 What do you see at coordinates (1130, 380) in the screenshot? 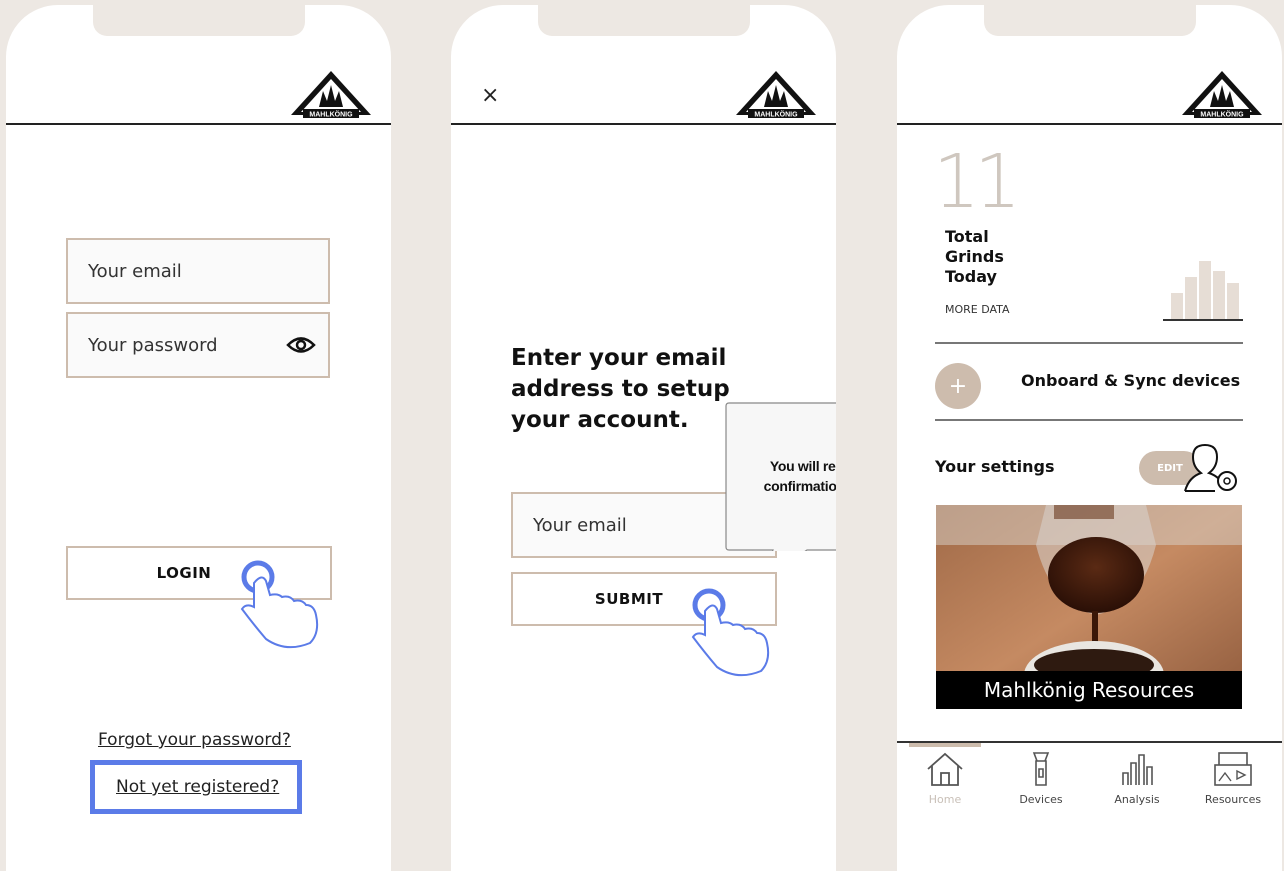
I see `onboard-sync-label: Onboard & Sync devices` at bounding box center [1130, 380].